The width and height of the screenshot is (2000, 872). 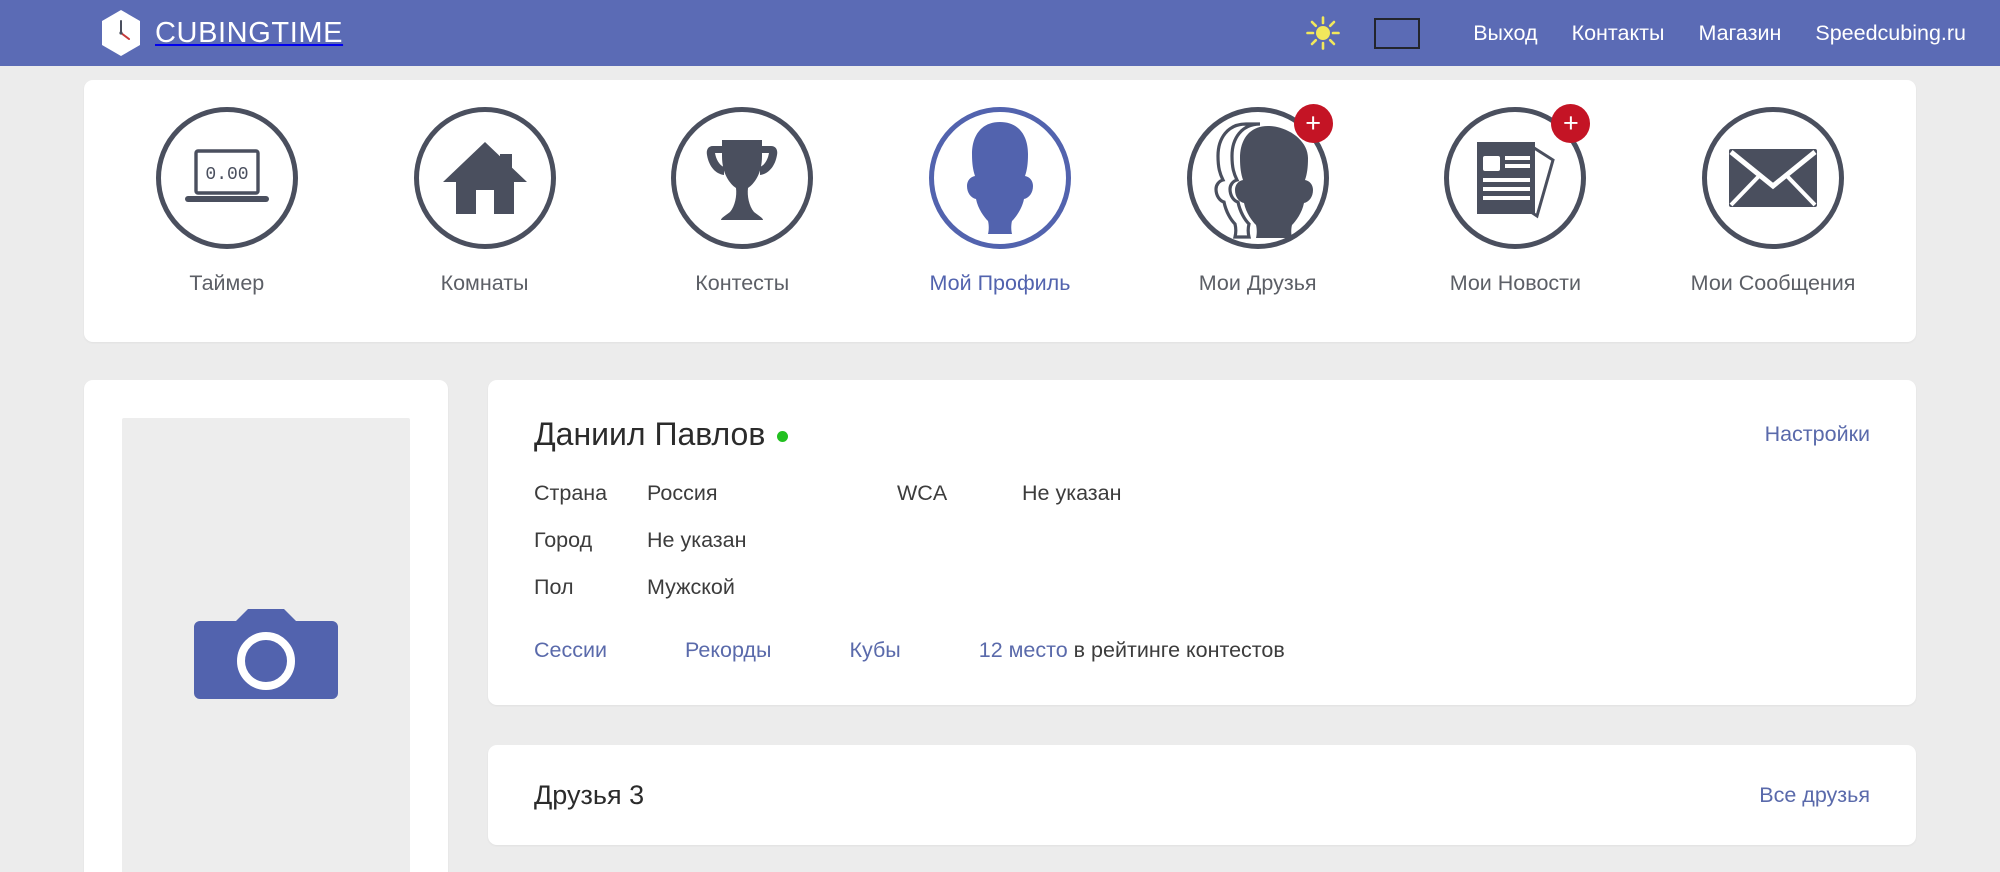 What do you see at coordinates (570, 650) in the screenshot?
I see `link-sessions: Сессии` at bounding box center [570, 650].